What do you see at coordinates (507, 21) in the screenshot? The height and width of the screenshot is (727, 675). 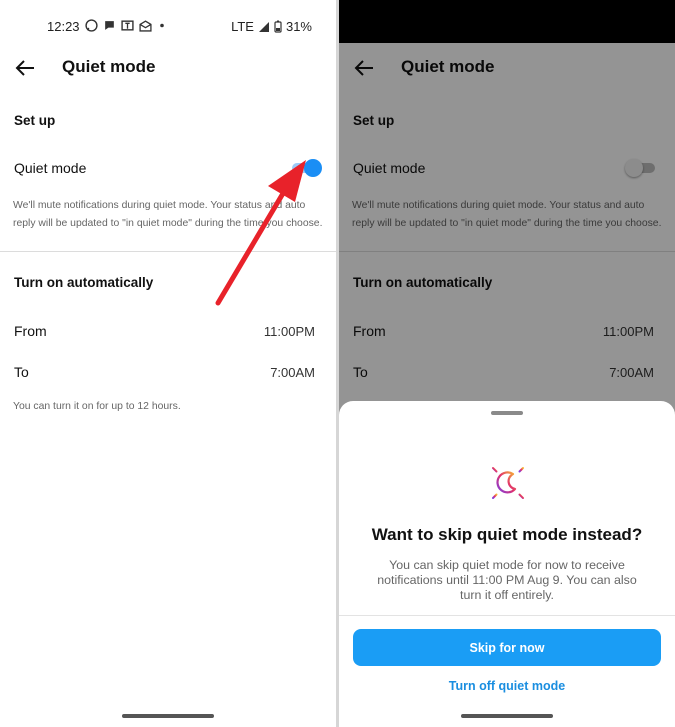 I see `status-bar-hidden` at bounding box center [507, 21].